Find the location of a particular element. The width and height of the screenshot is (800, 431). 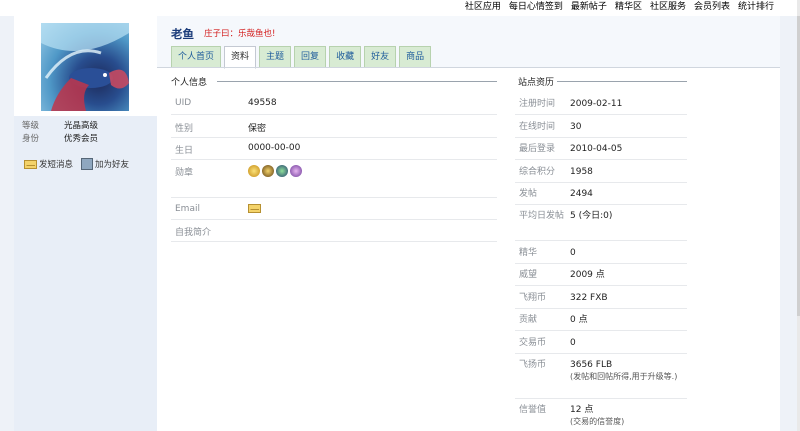

profile-tabs: 个人首页 资料 主题 回复 收藏 好友 商品 is located at coordinates (301, 57).